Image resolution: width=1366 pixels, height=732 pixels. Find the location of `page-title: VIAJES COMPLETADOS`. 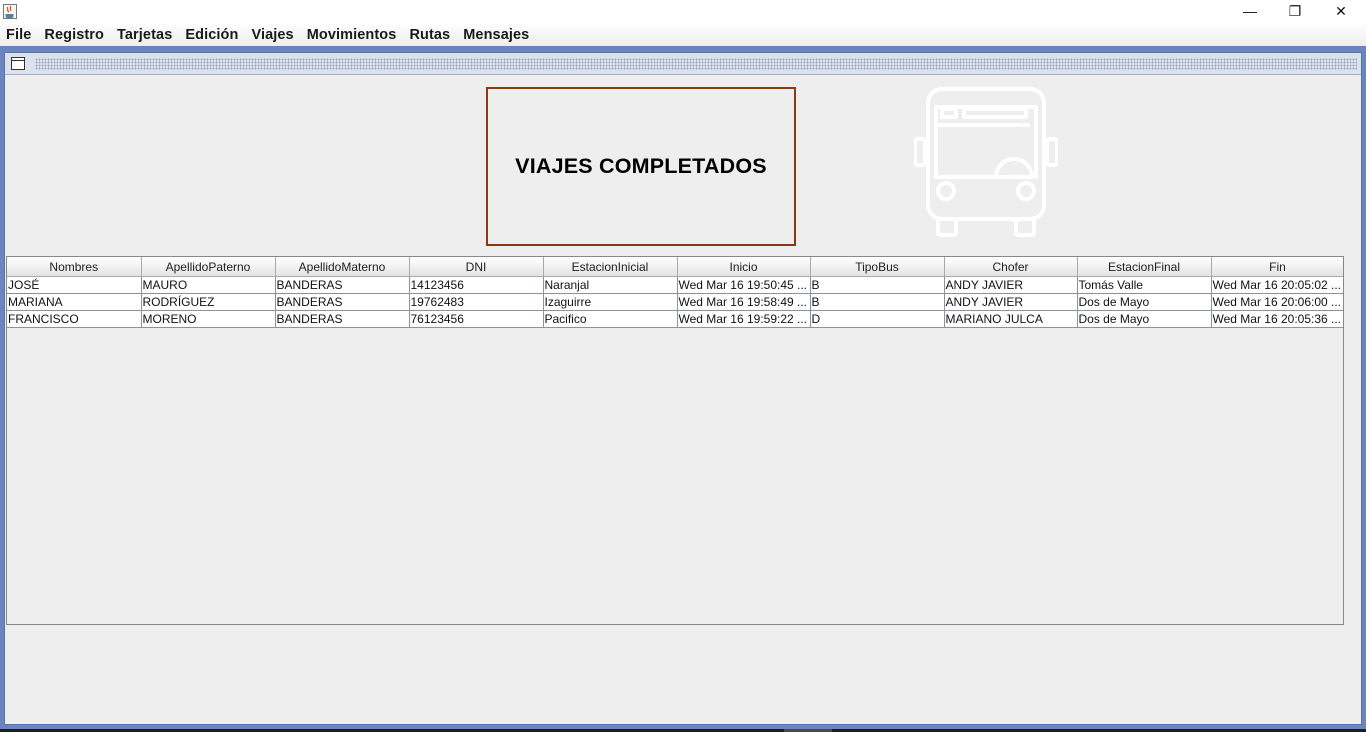

page-title: VIAJES COMPLETADOS is located at coordinates (641, 166).